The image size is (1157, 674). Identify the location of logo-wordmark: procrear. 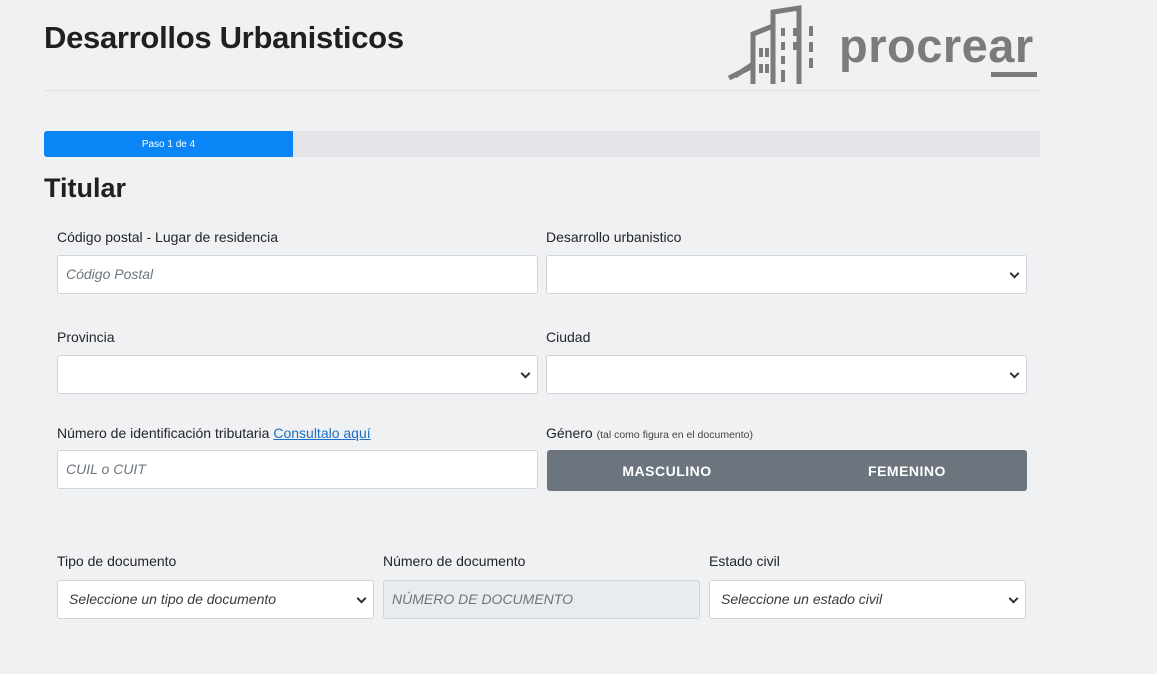
(936, 45).